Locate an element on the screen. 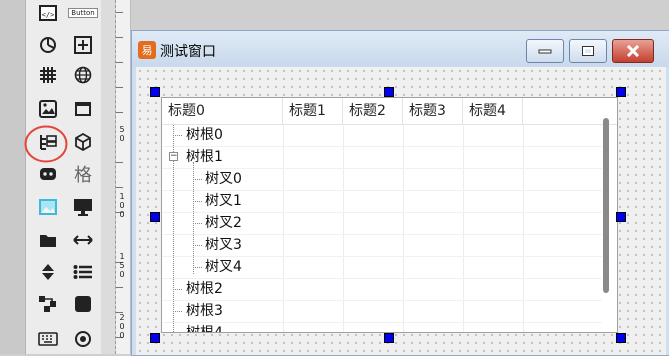 This screenshot has width=669, height=356. tree-node-label: 树根1 is located at coordinates (204, 157).